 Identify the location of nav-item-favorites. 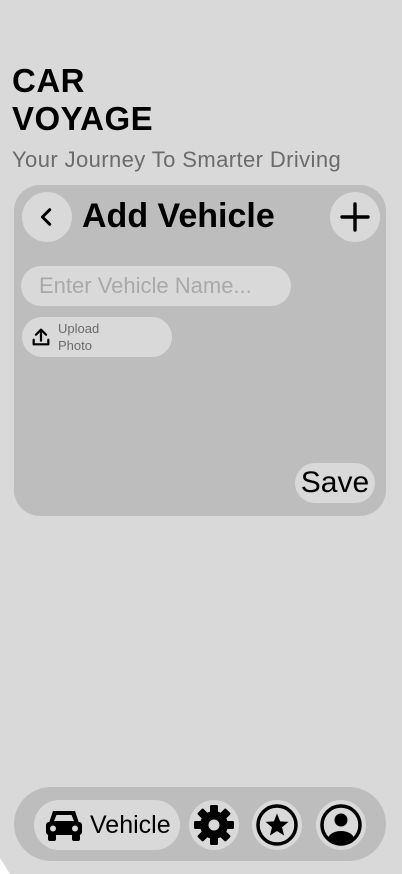
(277, 825).